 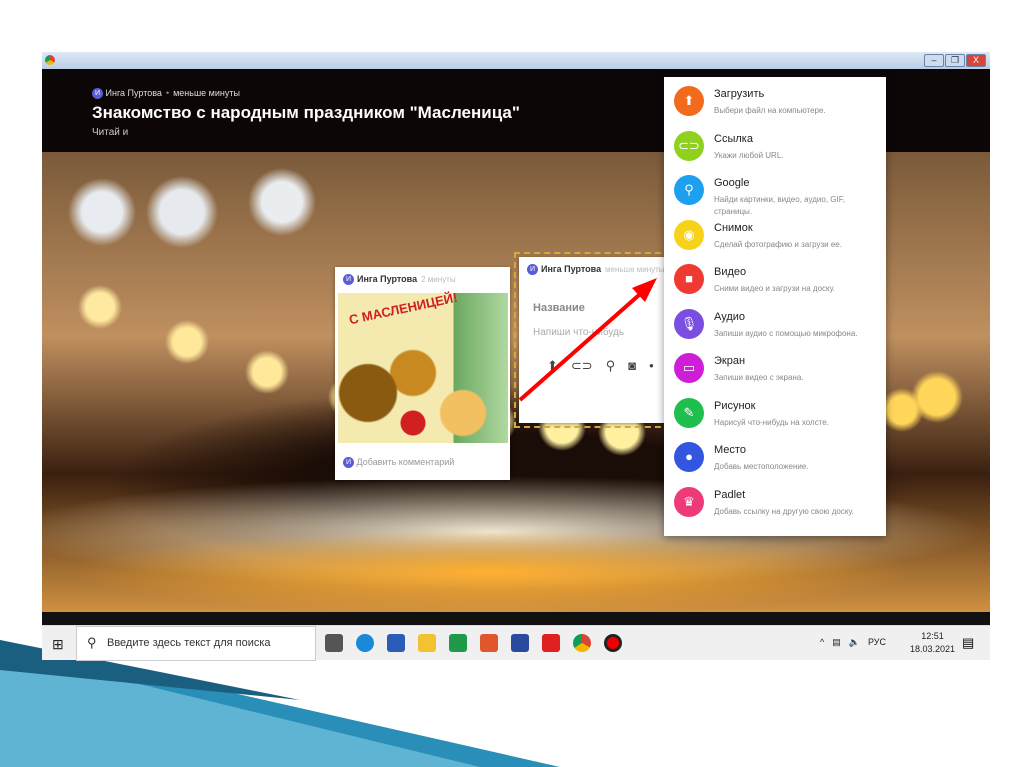 What do you see at coordinates (689, 368) in the screenshot?
I see `screen-icon: ▭` at bounding box center [689, 368].